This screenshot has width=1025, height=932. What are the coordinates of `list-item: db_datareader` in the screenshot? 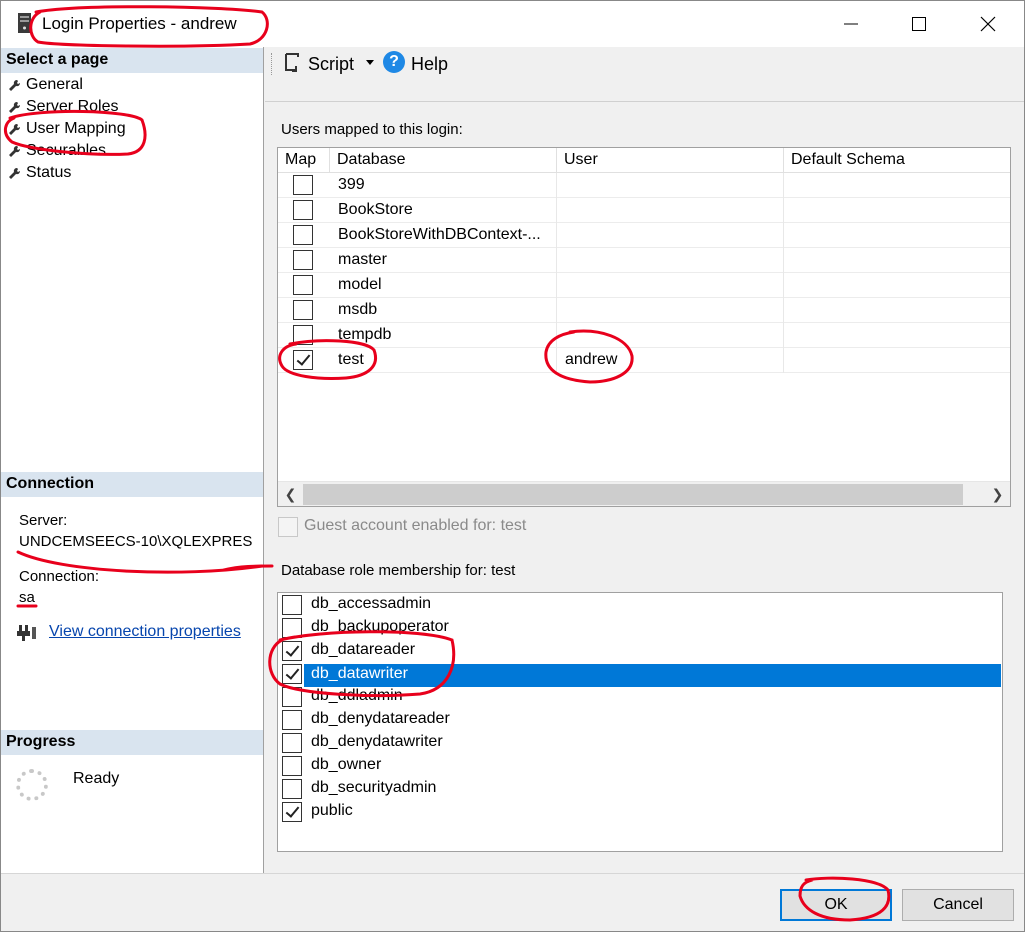 It's located at (640, 651).